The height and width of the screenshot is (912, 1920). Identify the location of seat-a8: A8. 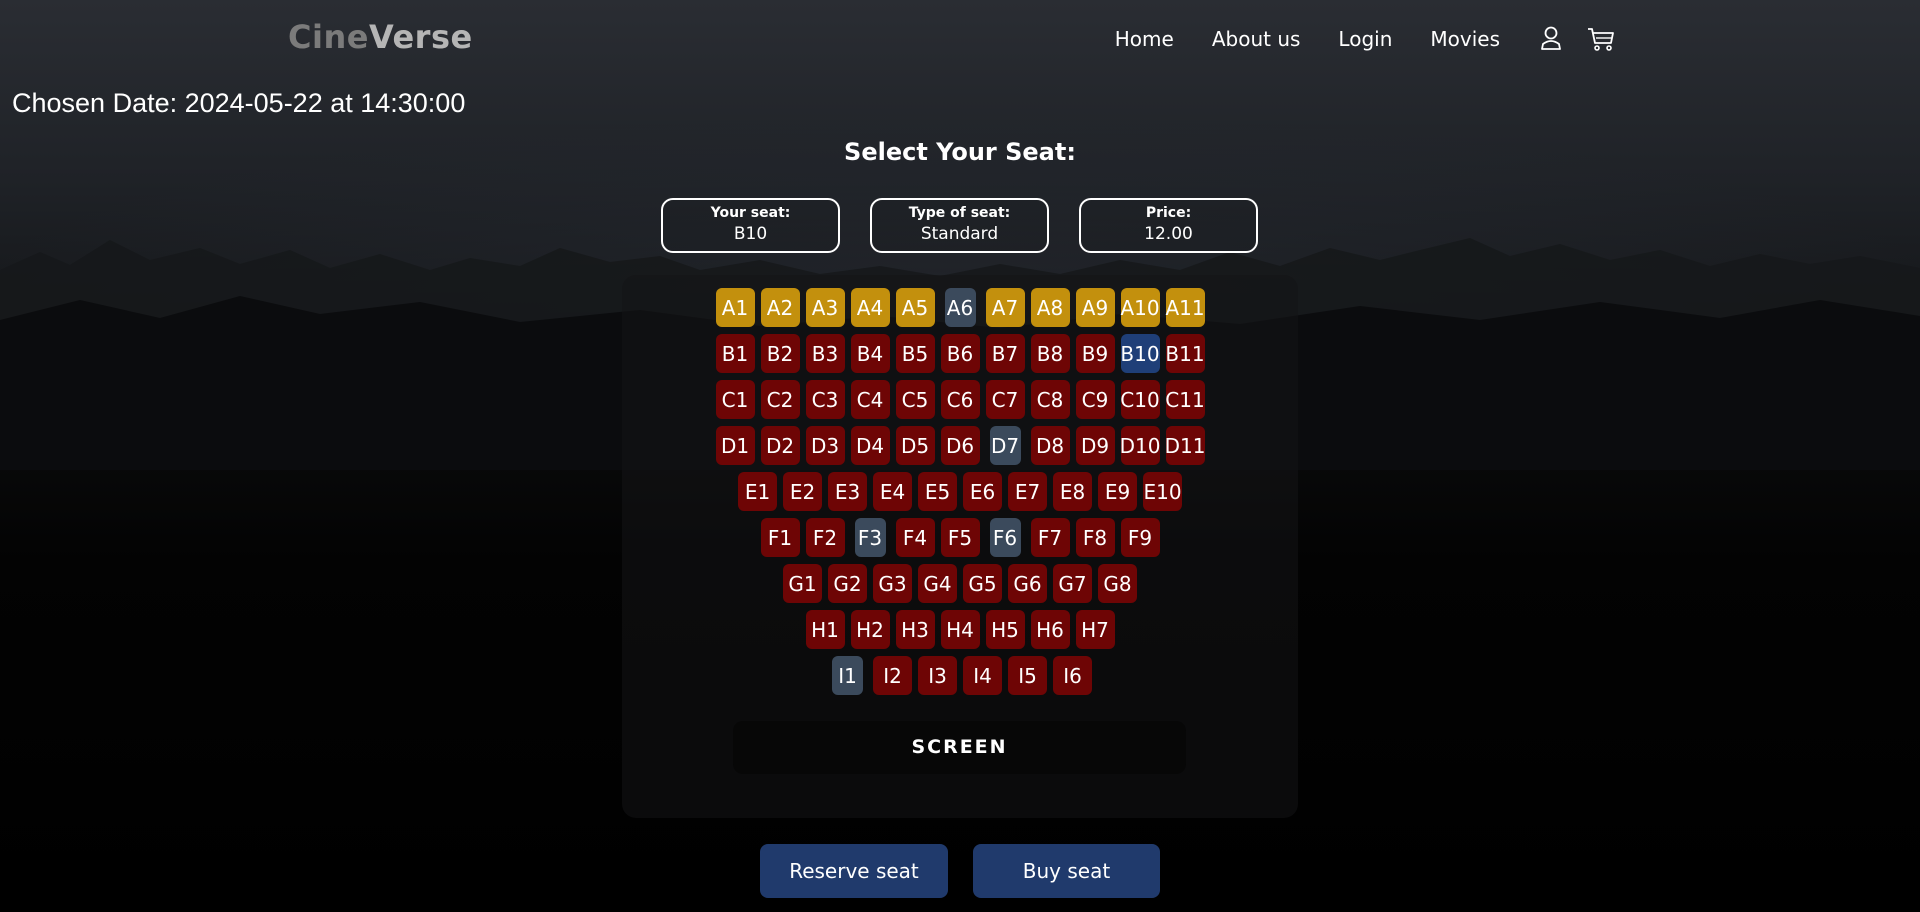
(1050, 307).